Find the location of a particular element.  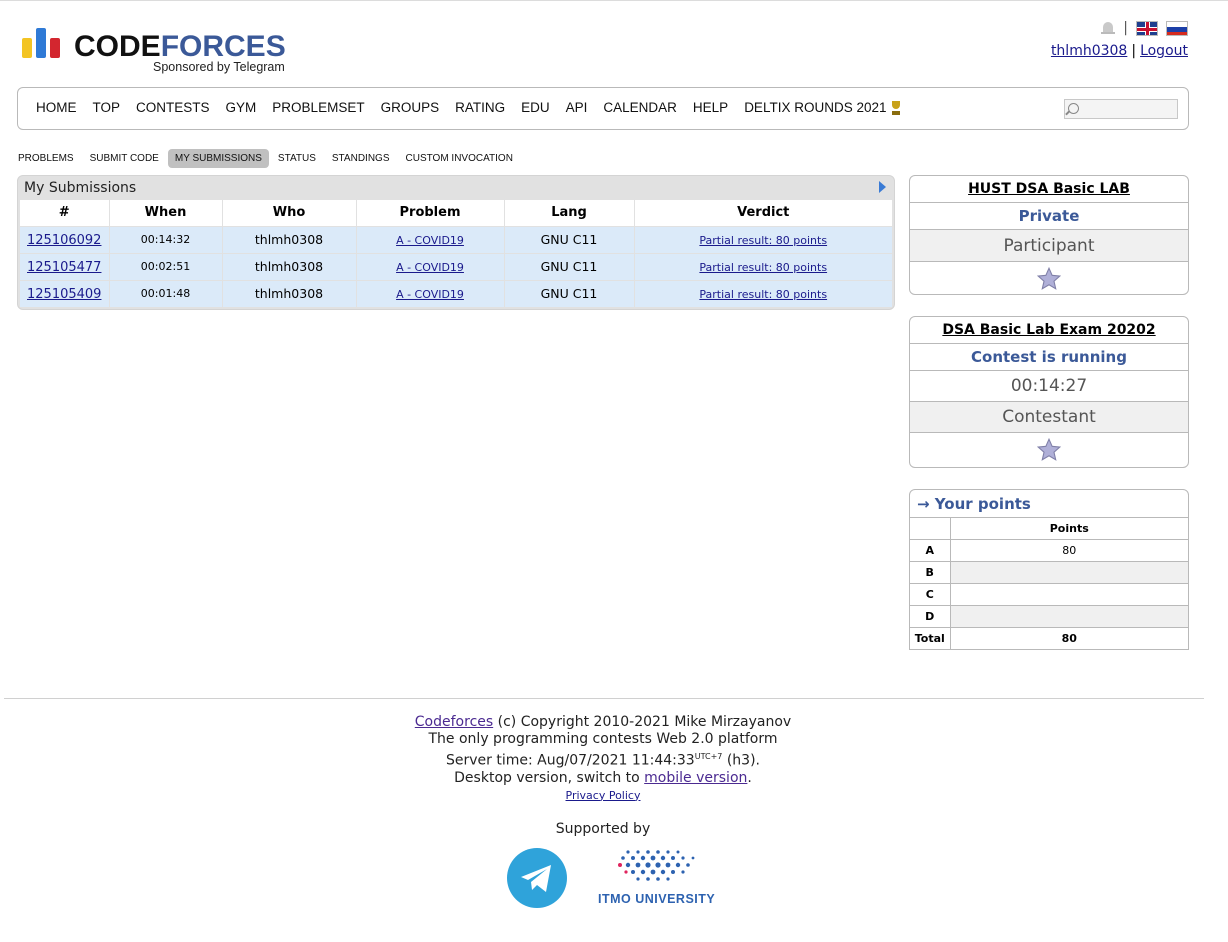

menu-groups: GROUPS is located at coordinates (410, 107).